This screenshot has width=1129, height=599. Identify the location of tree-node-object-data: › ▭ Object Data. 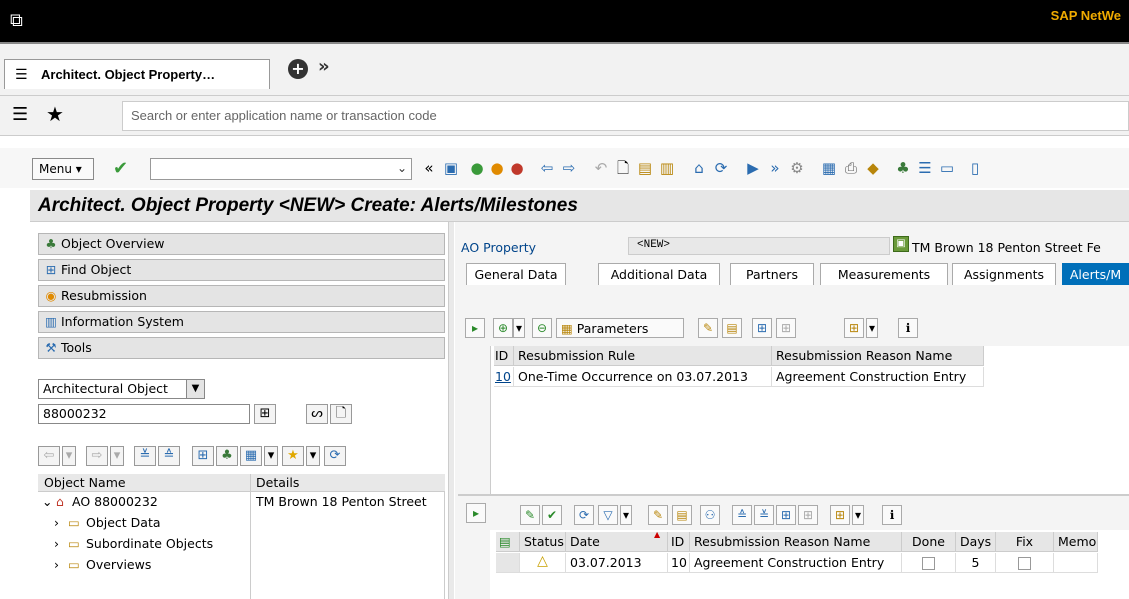
(241, 523).